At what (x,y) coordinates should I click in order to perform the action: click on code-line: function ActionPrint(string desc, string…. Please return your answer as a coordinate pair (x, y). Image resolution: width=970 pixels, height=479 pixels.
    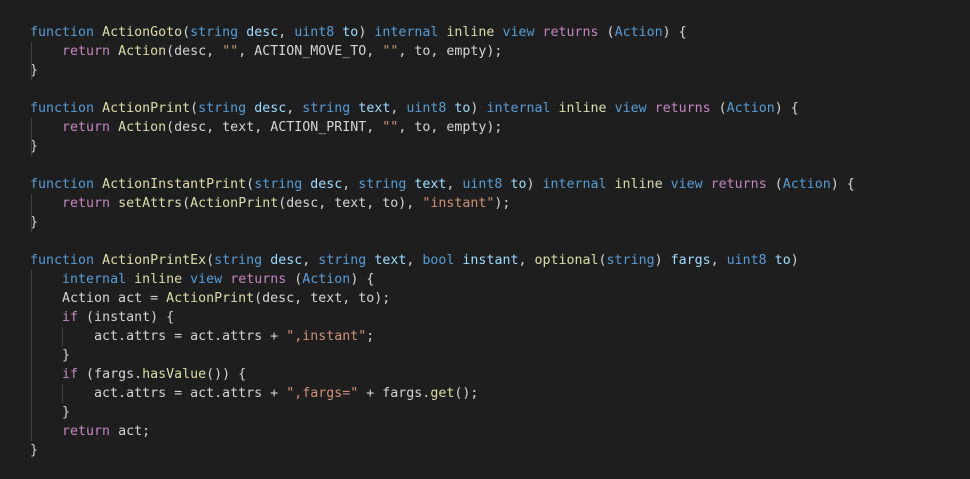
    Looking at the image, I should click on (414, 108).